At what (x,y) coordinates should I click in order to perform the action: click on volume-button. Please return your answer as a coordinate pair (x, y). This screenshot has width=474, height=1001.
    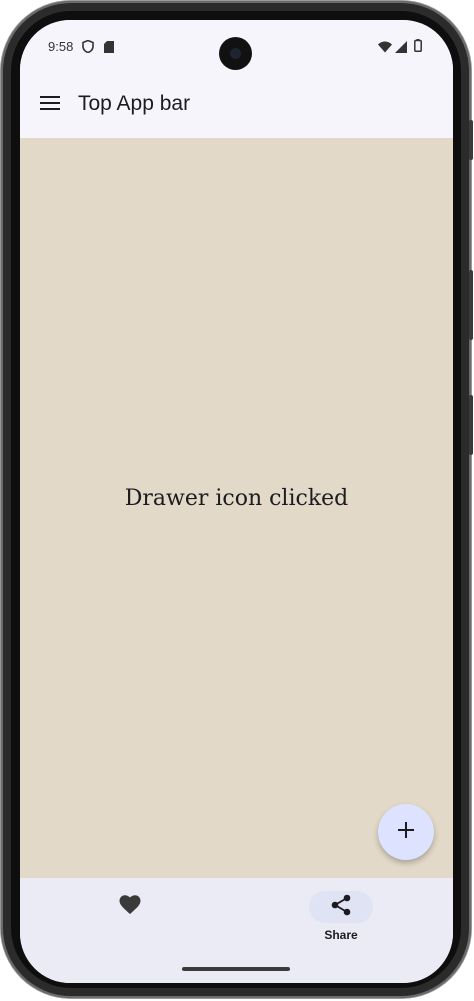
    Looking at the image, I should click on (471, 140).